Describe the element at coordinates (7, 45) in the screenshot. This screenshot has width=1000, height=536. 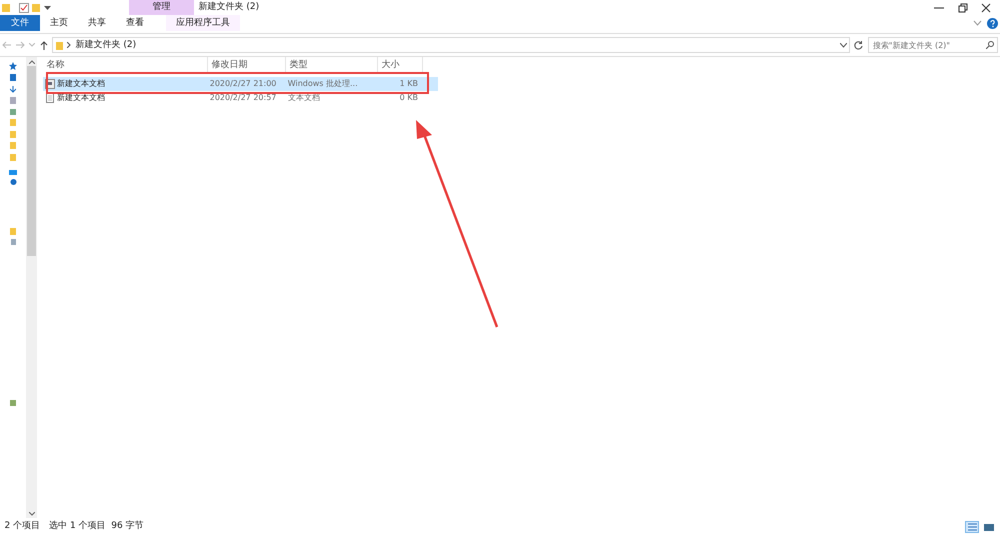
I see `back-icon` at that location.